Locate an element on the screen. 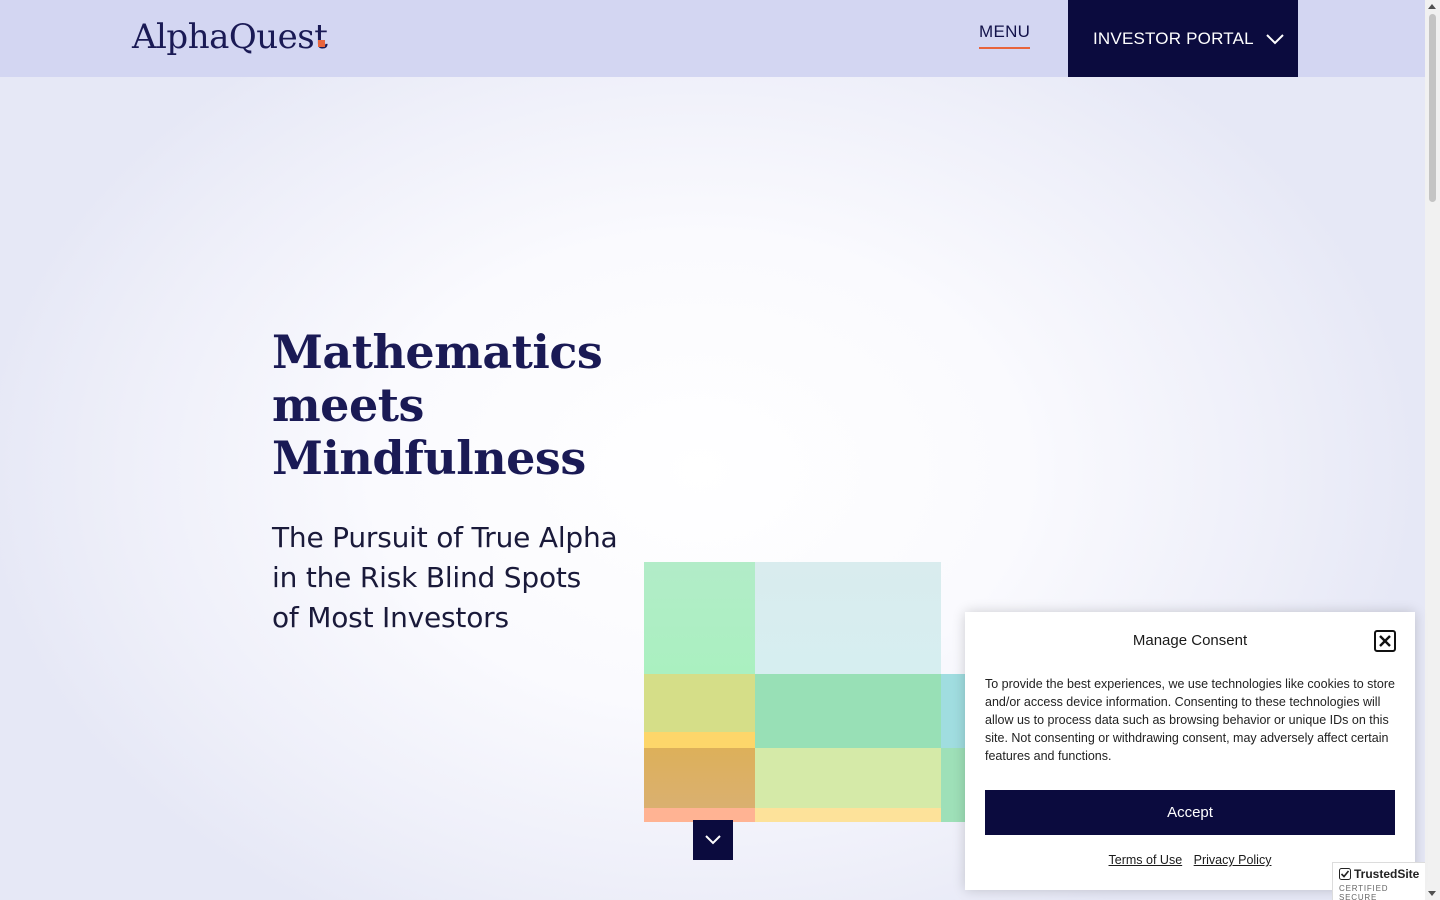  trustedsite-subtitle: CERTIFIED SECURE is located at coordinates (1364, 892).